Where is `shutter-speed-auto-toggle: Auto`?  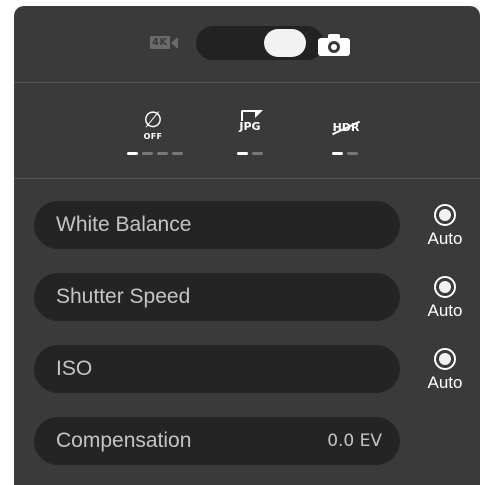 shutter-speed-auto-toggle: Auto is located at coordinates (445, 298).